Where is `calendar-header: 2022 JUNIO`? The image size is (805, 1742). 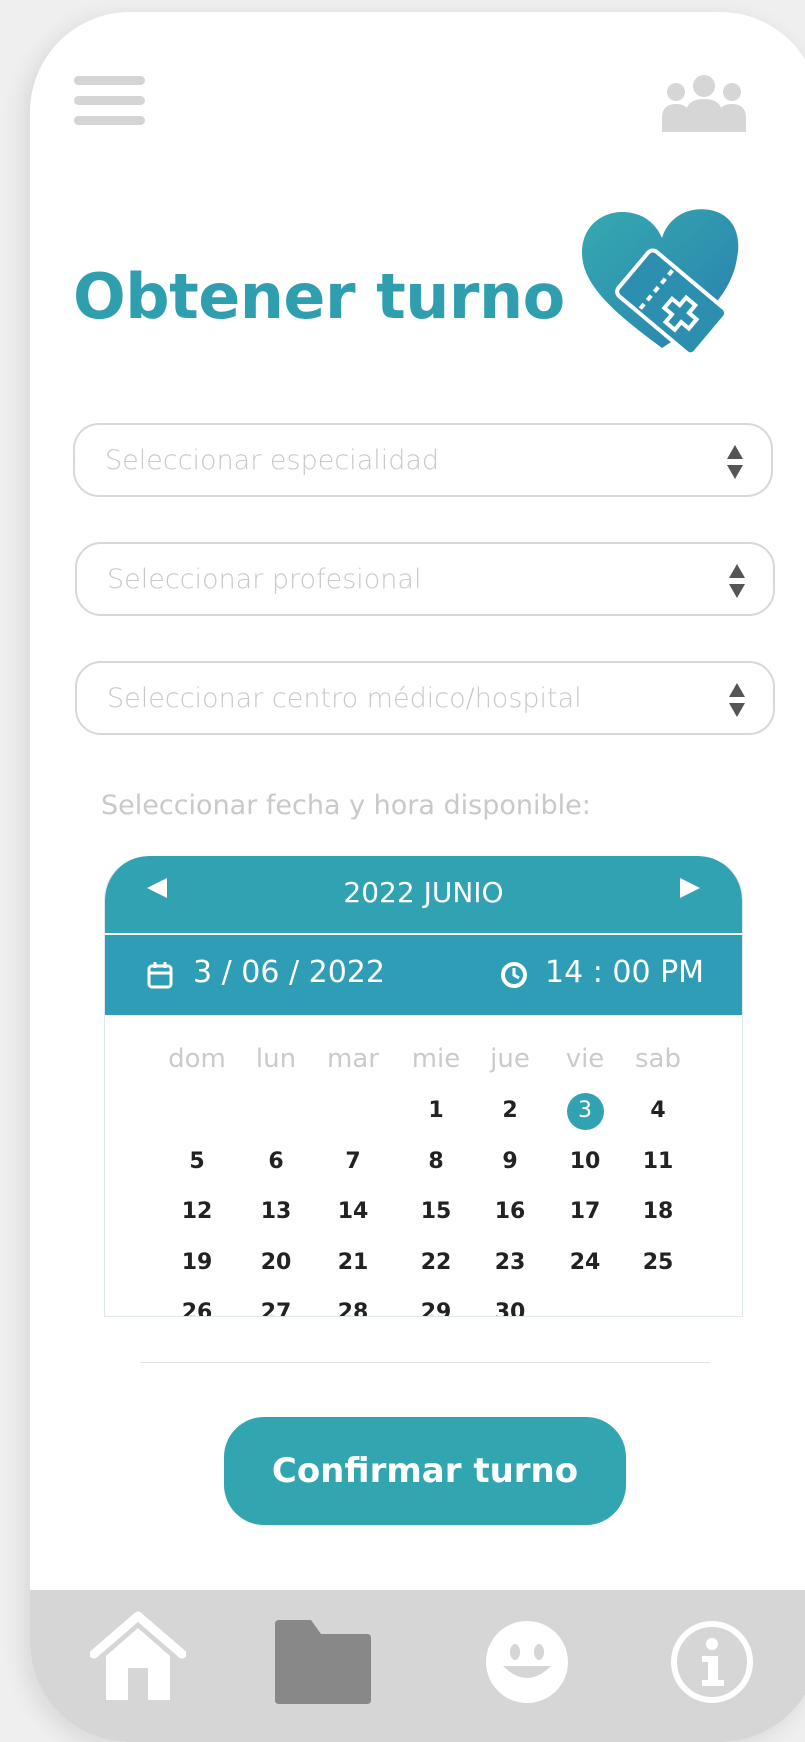
calendar-header: 2022 JUNIO is located at coordinates (423, 894).